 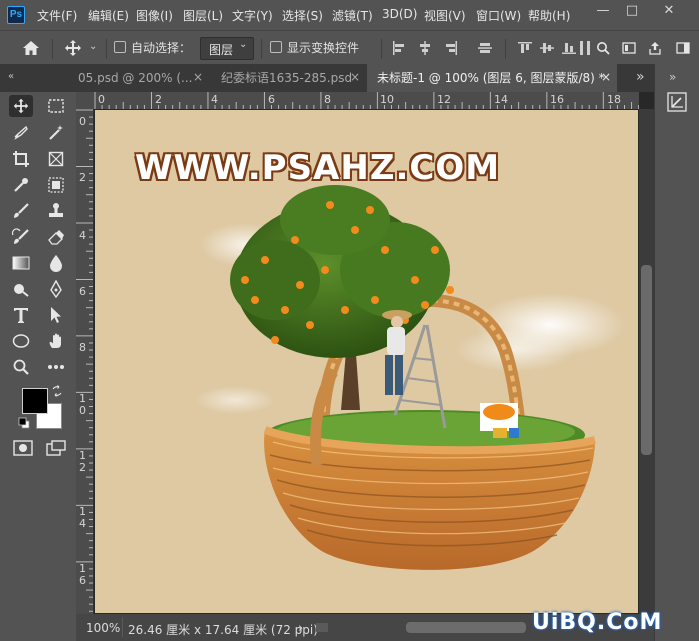 I want to click on ruler-label: 1 6, so click(x=82, y=574).